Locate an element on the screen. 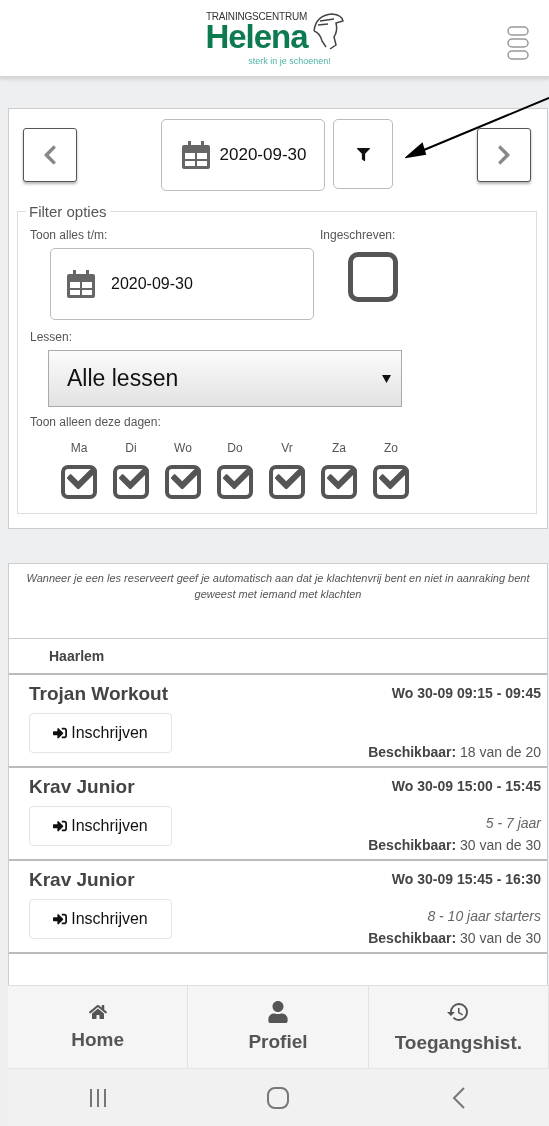 The image size is (549, 1126). user-icon is located at coordinates (278, 1012).